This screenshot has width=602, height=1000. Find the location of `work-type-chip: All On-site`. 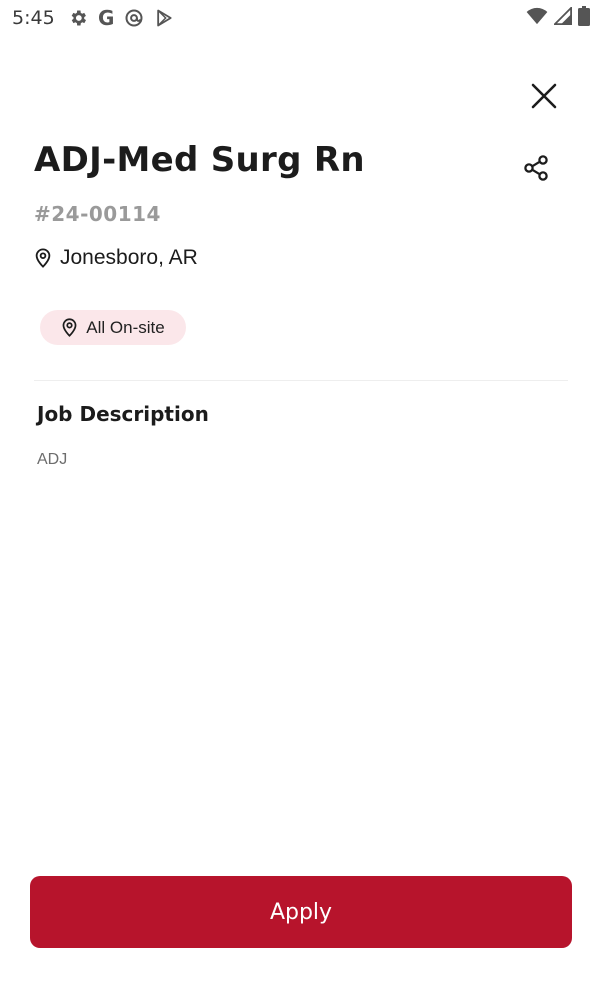

work-type-chip: All On-site is located at coordinates (113, 327).